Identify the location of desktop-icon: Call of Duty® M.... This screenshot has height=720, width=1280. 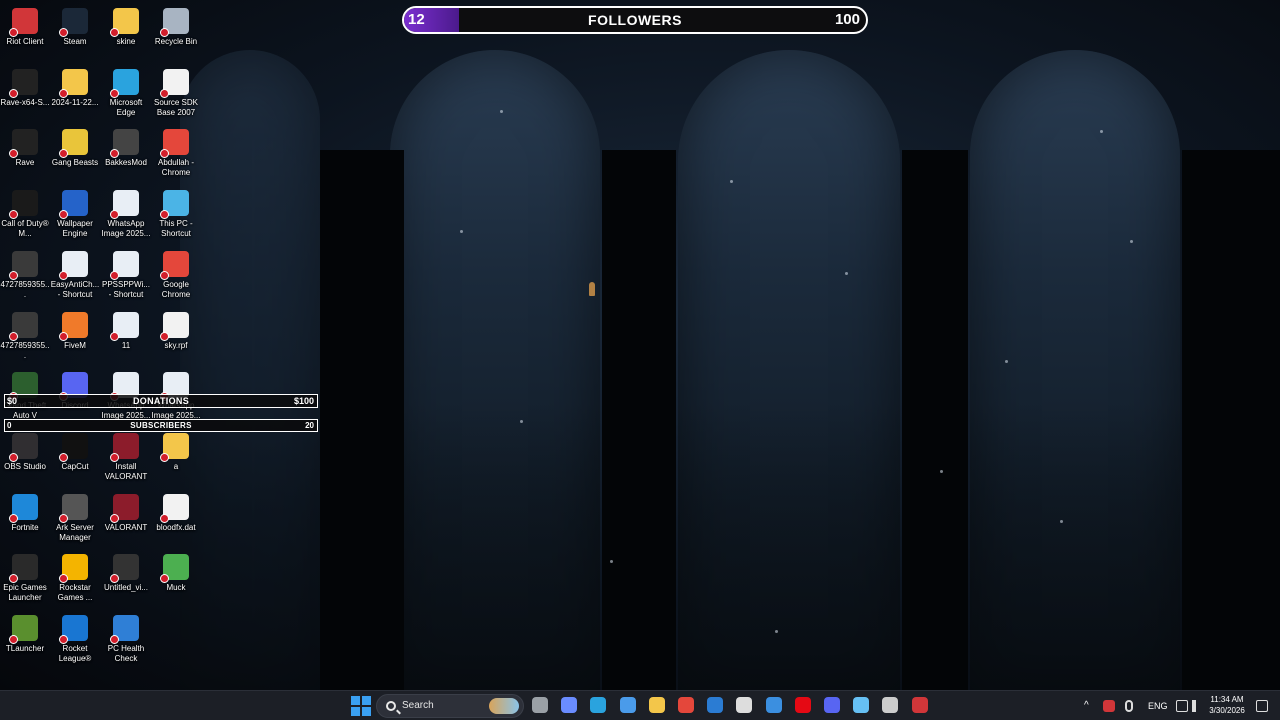
(25, 216).